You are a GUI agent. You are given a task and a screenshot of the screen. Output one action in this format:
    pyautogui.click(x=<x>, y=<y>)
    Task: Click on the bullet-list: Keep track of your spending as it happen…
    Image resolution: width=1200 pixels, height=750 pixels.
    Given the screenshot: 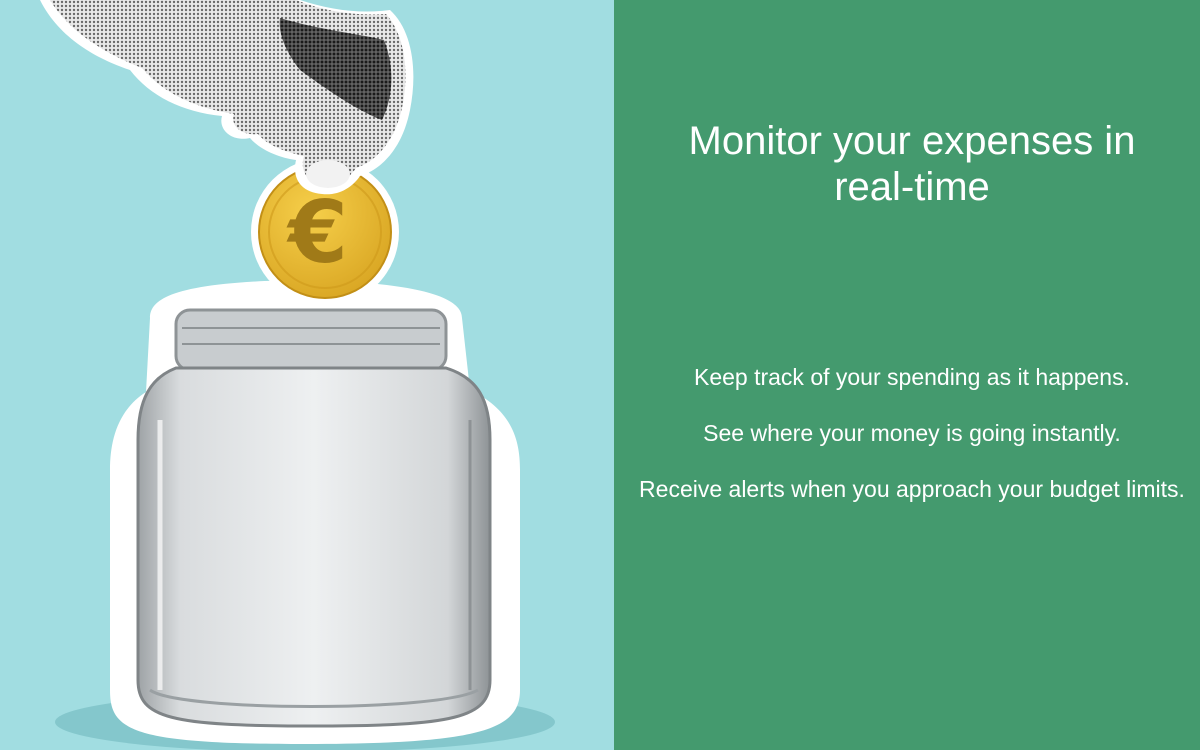 What is the action you would take?
    pyautogui.click(x=912, y=448)
    